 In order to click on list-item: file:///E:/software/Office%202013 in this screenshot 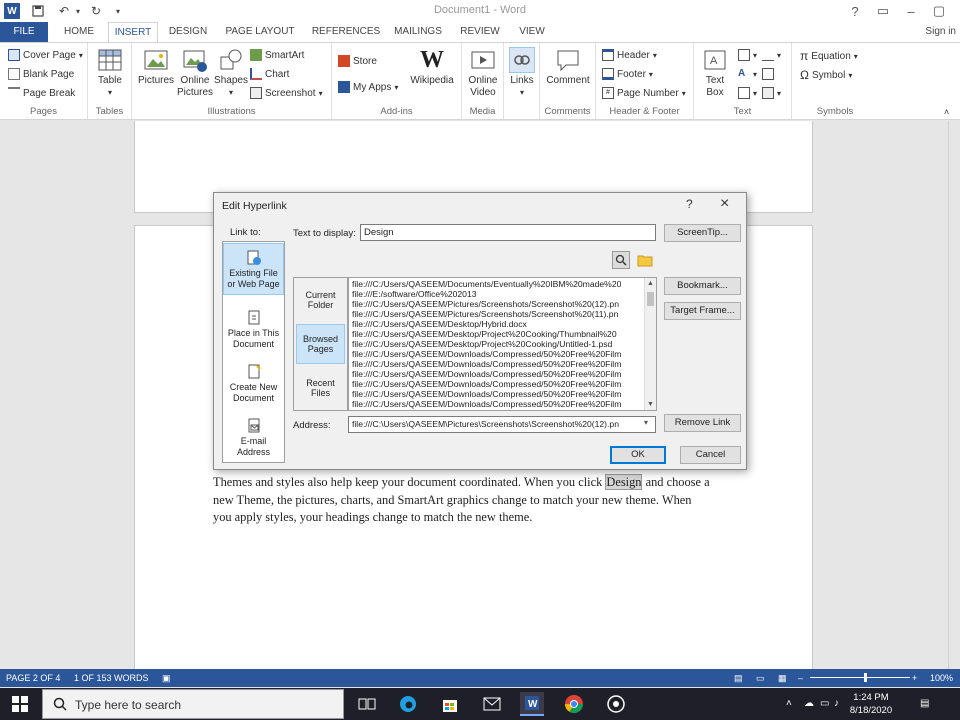, I will do `click(498, 295)`.